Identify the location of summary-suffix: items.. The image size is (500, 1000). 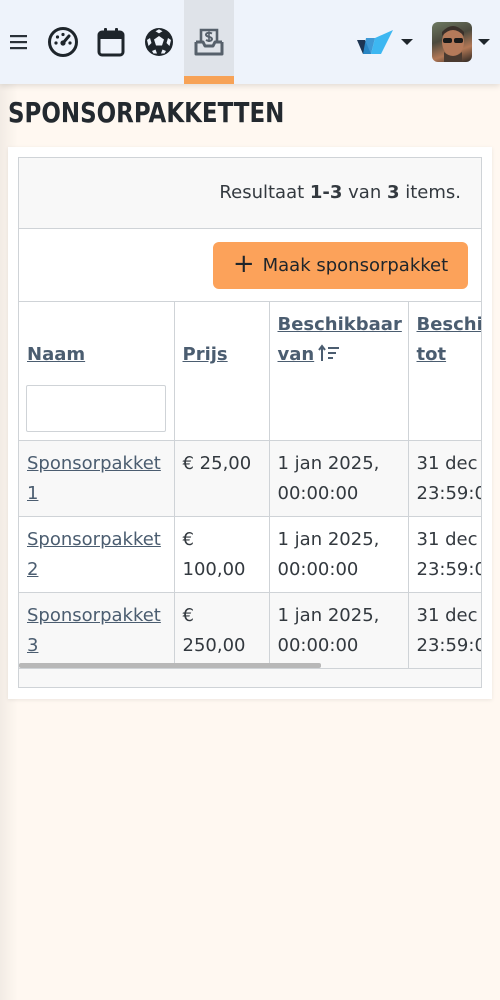
(430, 192).